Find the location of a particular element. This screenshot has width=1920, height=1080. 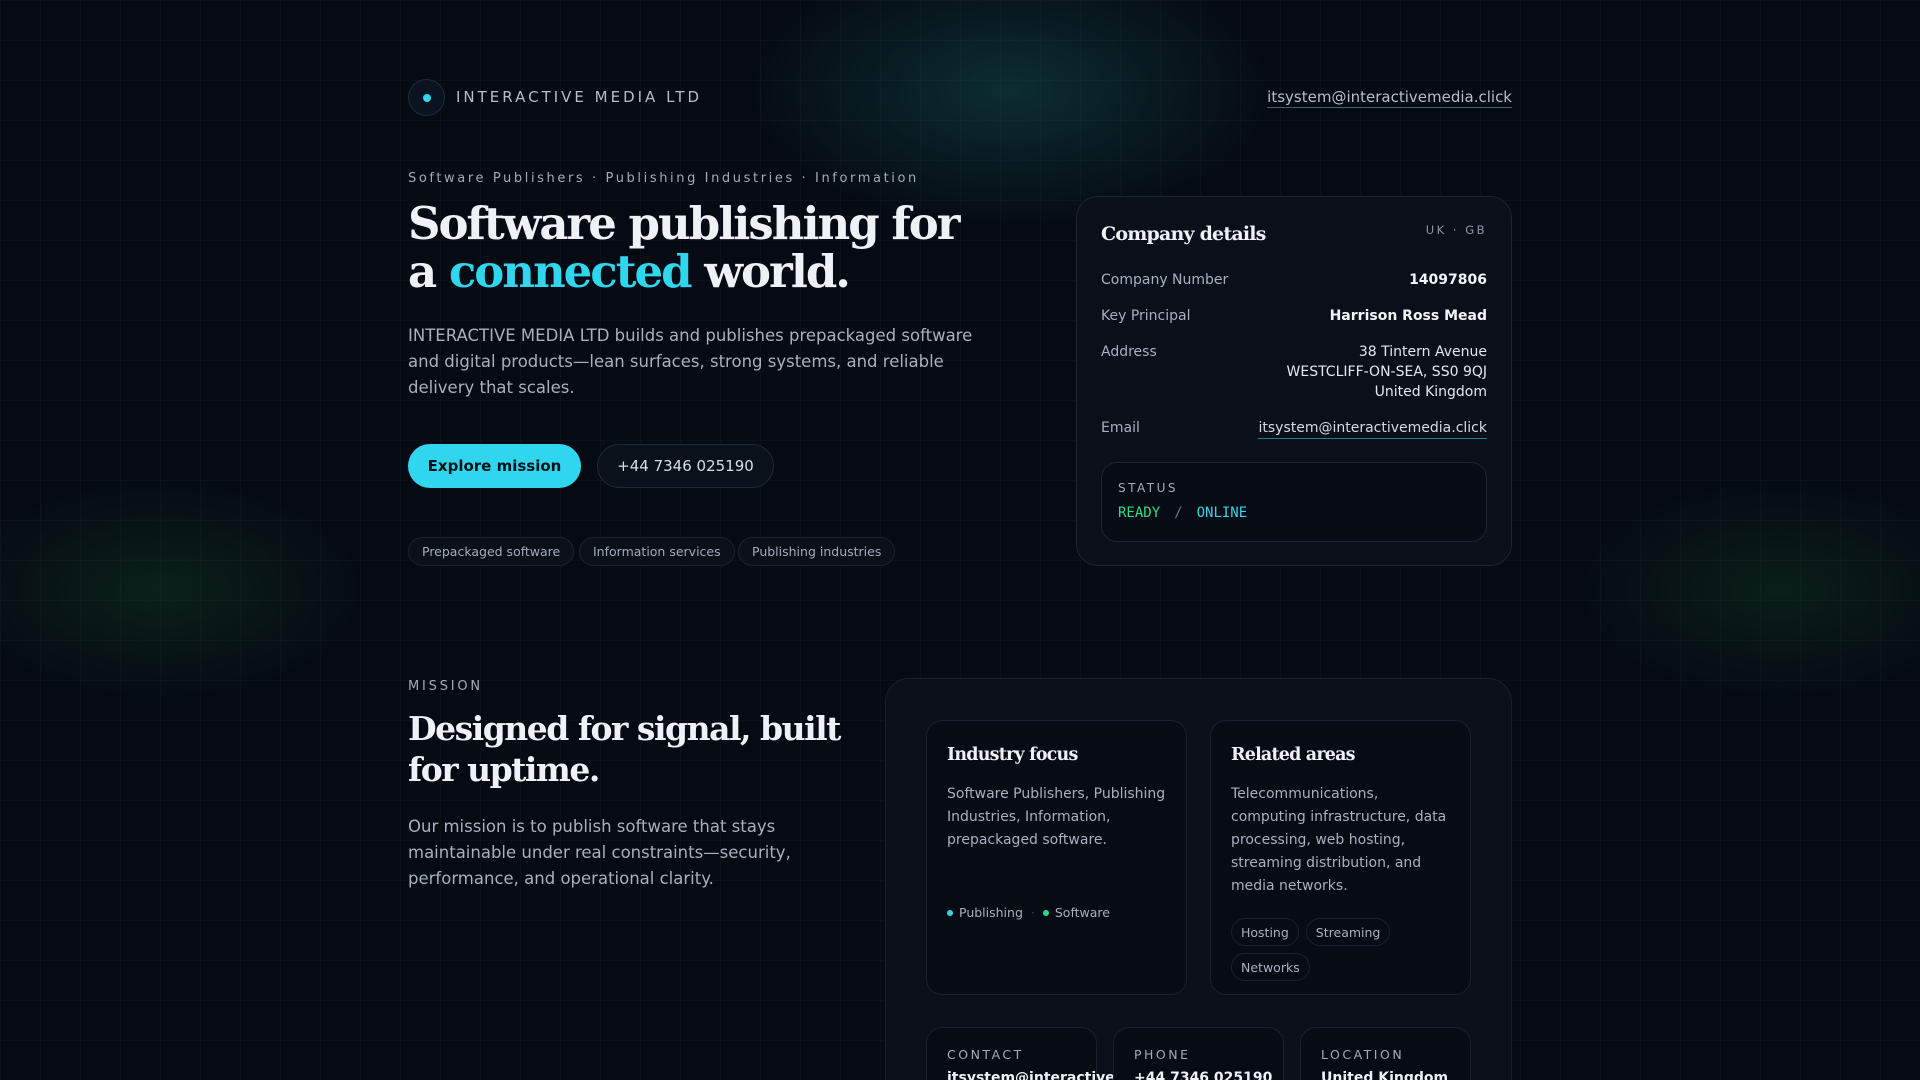

location-card: LOCATION United Kingdom is located at coordinates (1385, 1053).